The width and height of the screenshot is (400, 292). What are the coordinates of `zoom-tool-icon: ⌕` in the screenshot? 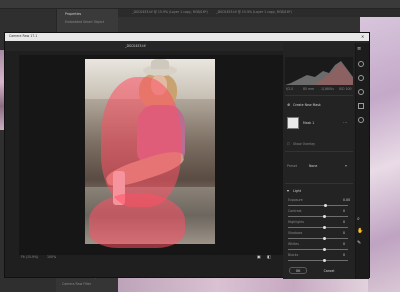 It's located at (358, 219).